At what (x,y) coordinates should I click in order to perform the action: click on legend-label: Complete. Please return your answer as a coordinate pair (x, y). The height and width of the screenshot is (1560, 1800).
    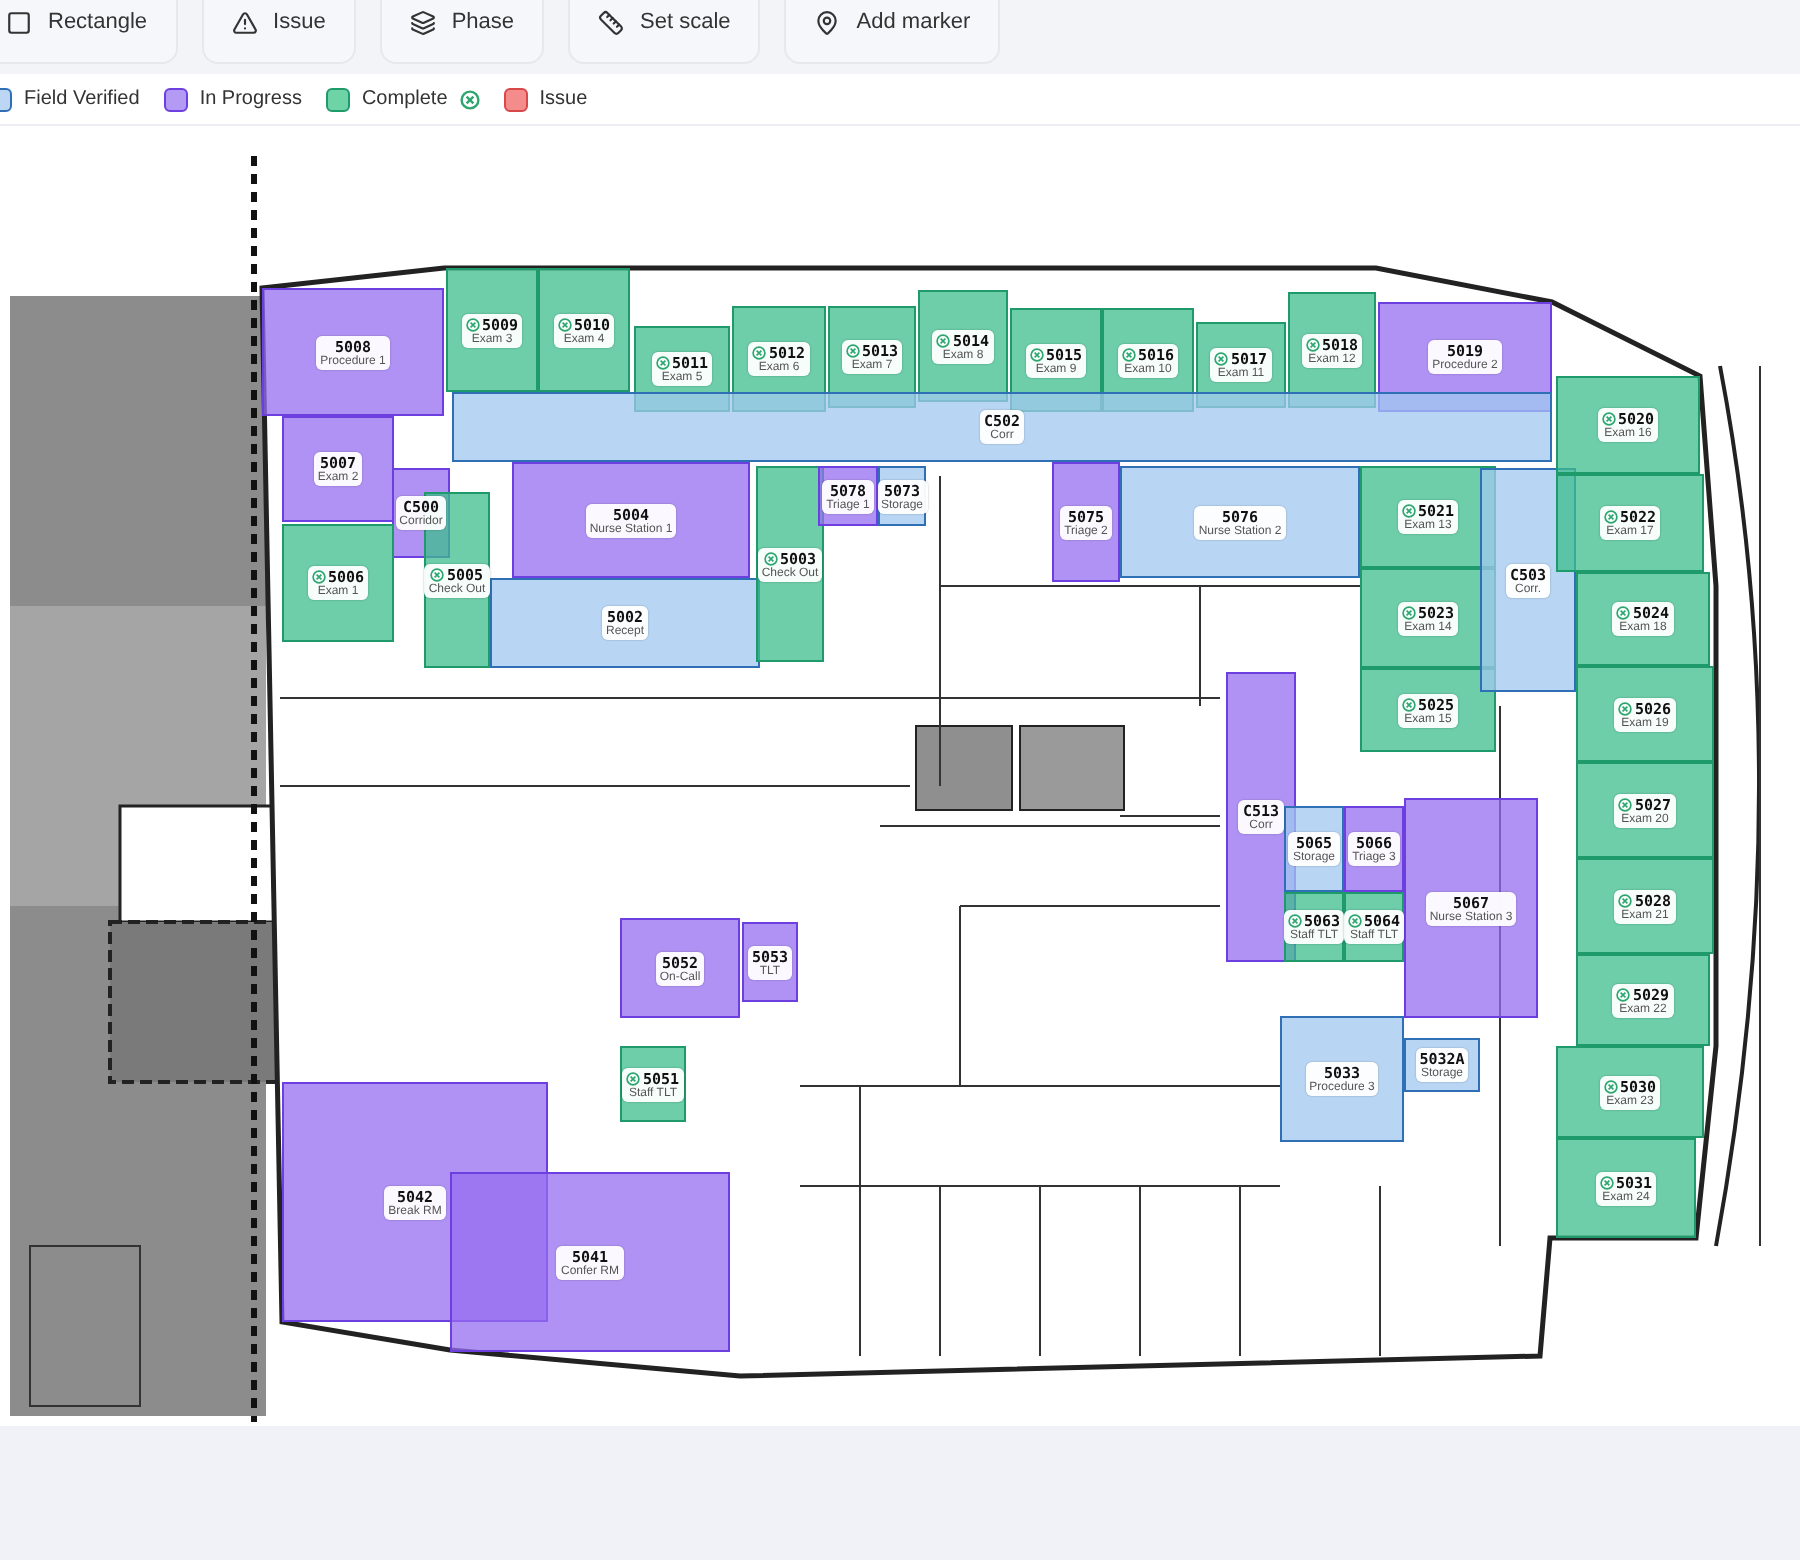
    Looking at the image, I should click on (404, 99).